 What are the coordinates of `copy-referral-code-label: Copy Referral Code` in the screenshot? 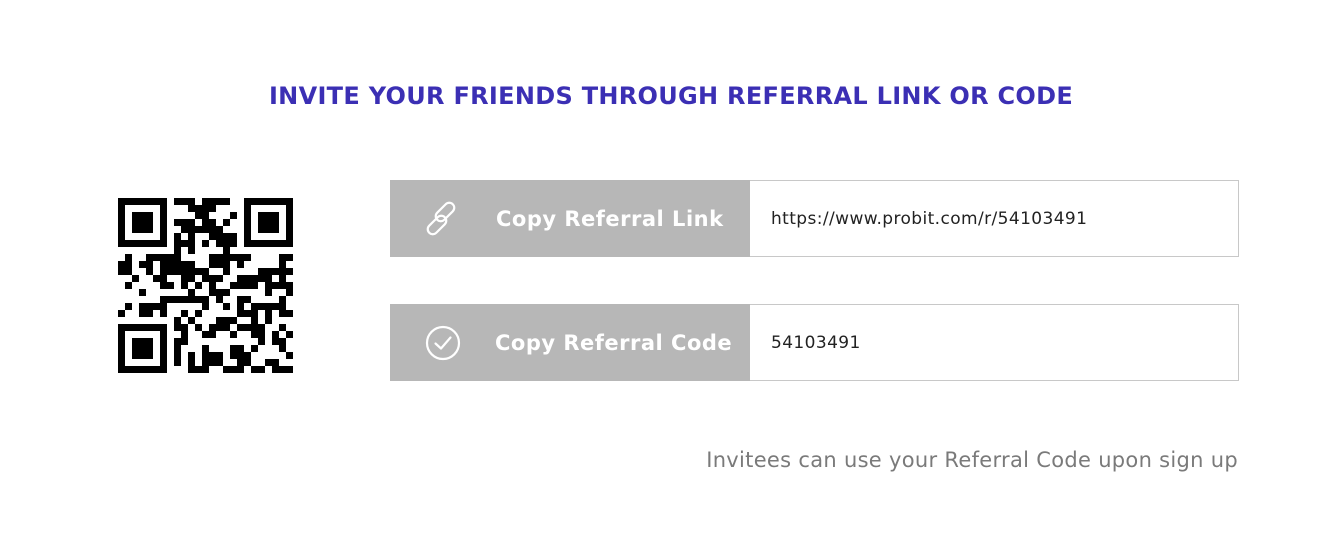 It's located at (614, 342).